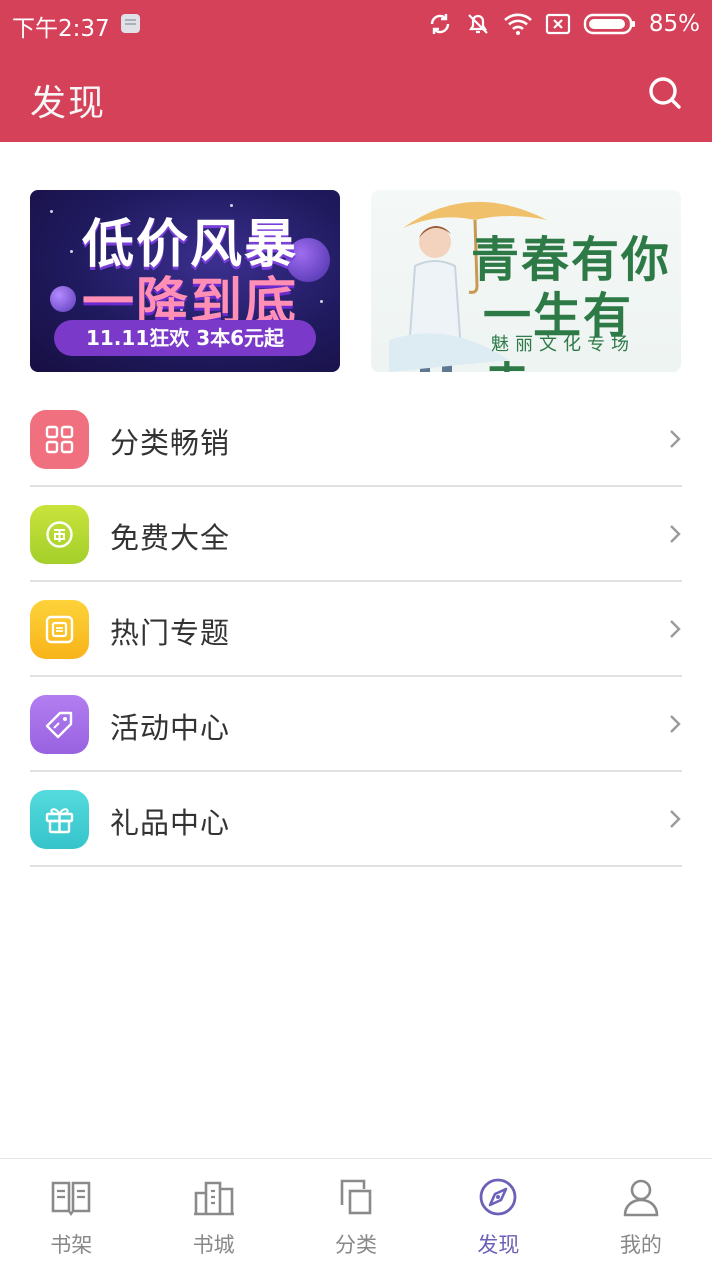  What do you see at coordinates (185, 338) in the screenshot?
I see `banner-promo-pill: 11.11狂欢 3本6元起` at bounding box center [185, 338].